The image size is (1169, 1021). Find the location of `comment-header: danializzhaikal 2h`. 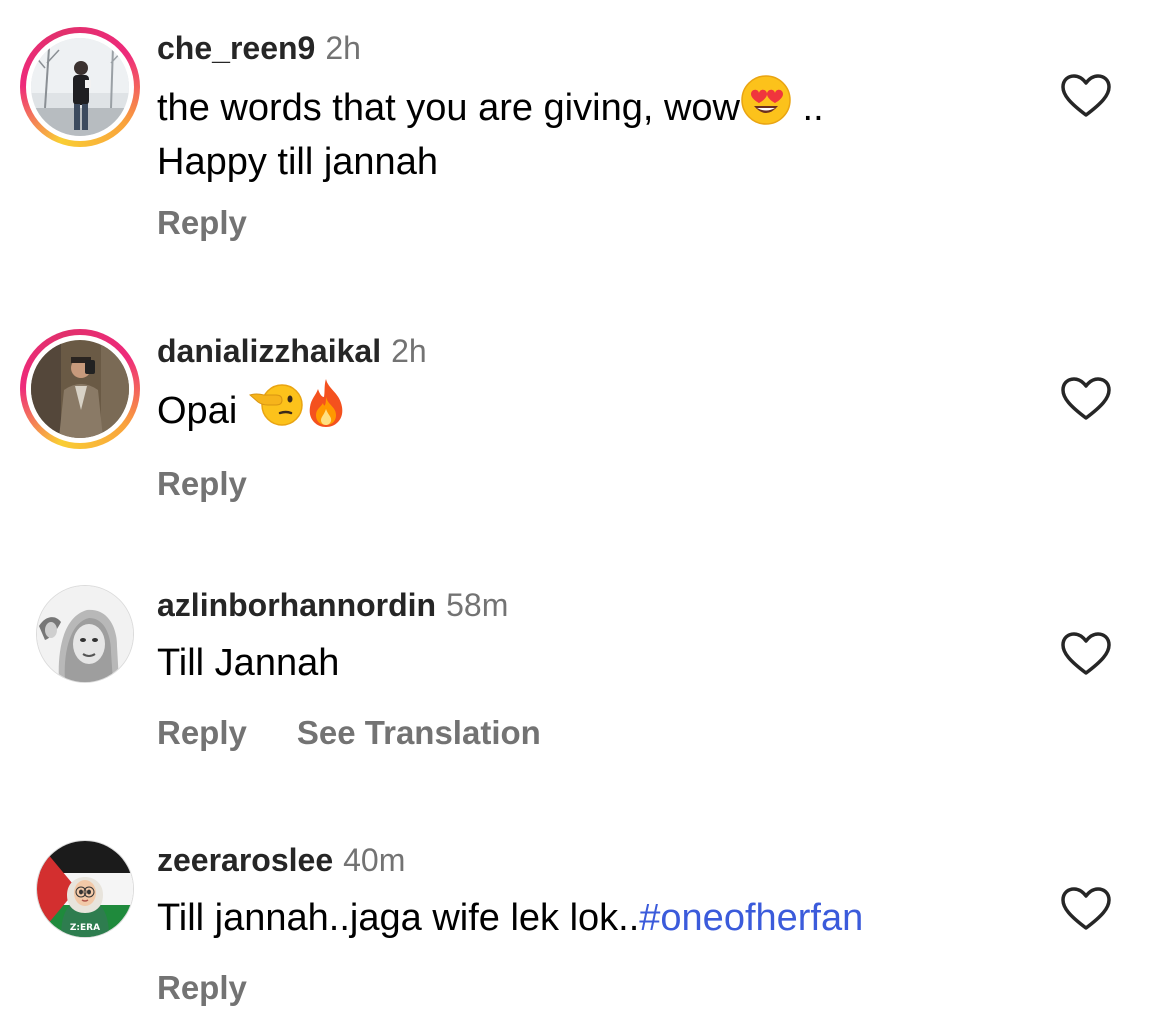

comment-header: danializzhaikal 2h is located at coordinates (292, 351).